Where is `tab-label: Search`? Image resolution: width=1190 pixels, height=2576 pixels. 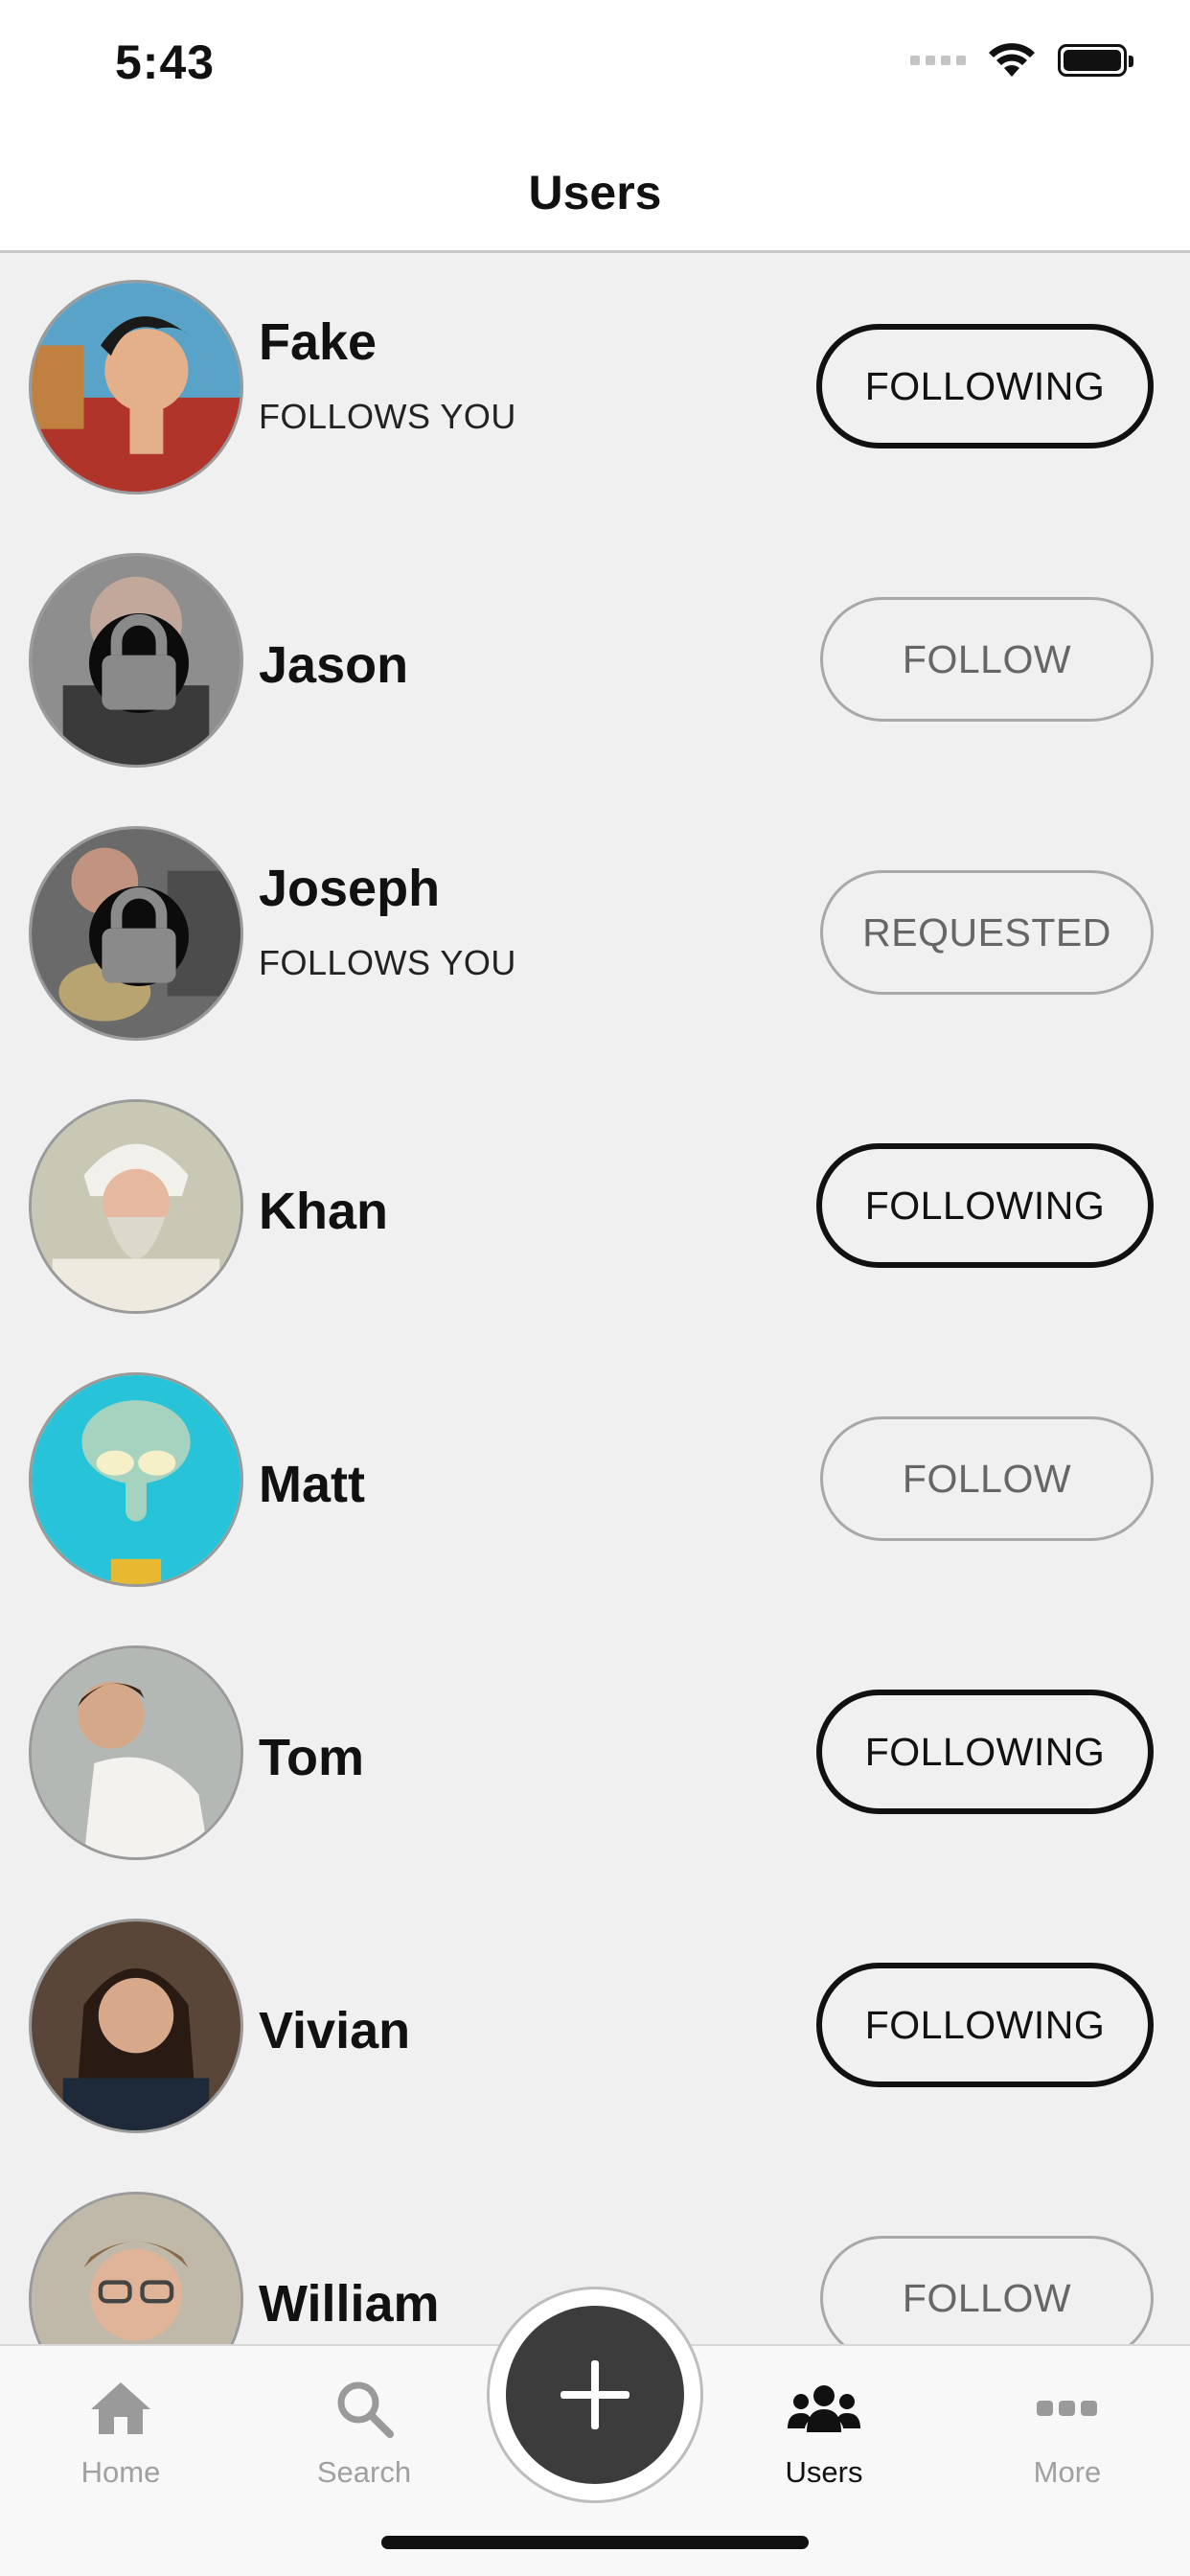
tab-label: Search is located at coordinates (364, 2472).